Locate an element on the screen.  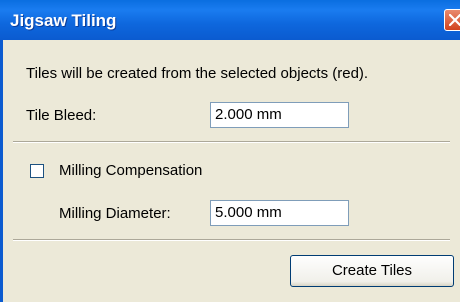
milling-diameter-input: 5.000 mm is located at coordinates (279, 213).